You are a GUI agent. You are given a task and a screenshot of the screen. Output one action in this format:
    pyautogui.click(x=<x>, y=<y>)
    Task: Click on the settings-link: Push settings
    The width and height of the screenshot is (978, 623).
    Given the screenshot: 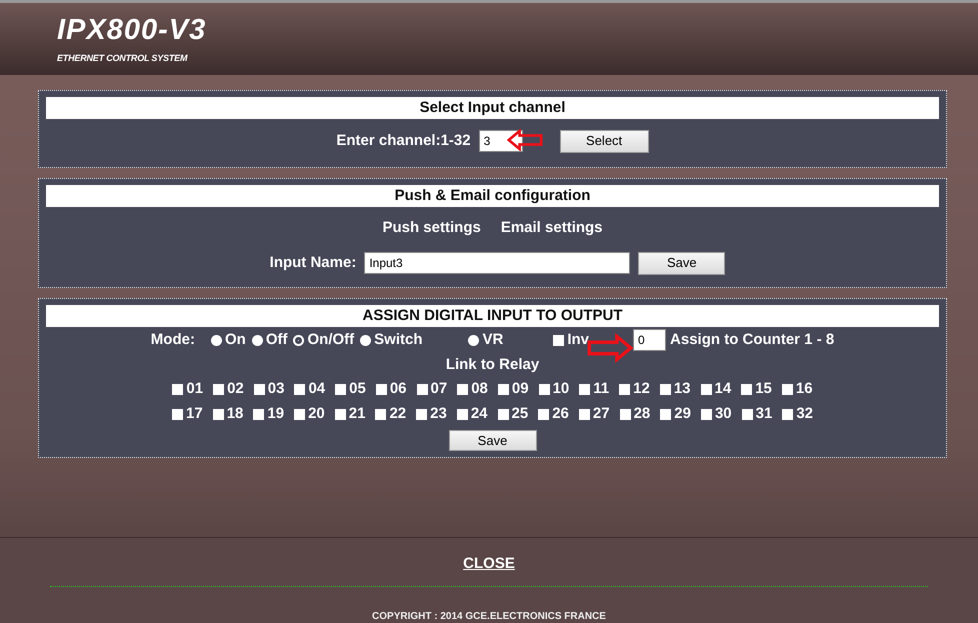 What is the action you would take?
    pyautogui.click(x=431, y=231)
    